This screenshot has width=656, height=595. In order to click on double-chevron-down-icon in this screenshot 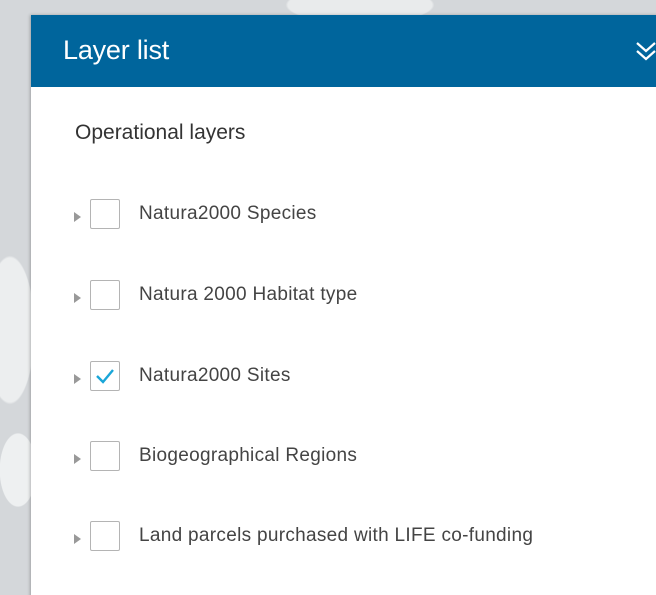, I will do `click(643, 52)`.